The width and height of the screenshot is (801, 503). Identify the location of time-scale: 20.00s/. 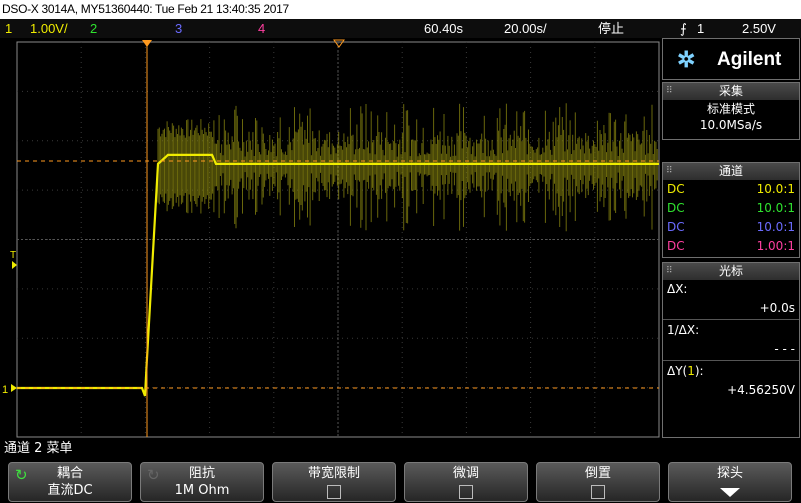
(525, 28).